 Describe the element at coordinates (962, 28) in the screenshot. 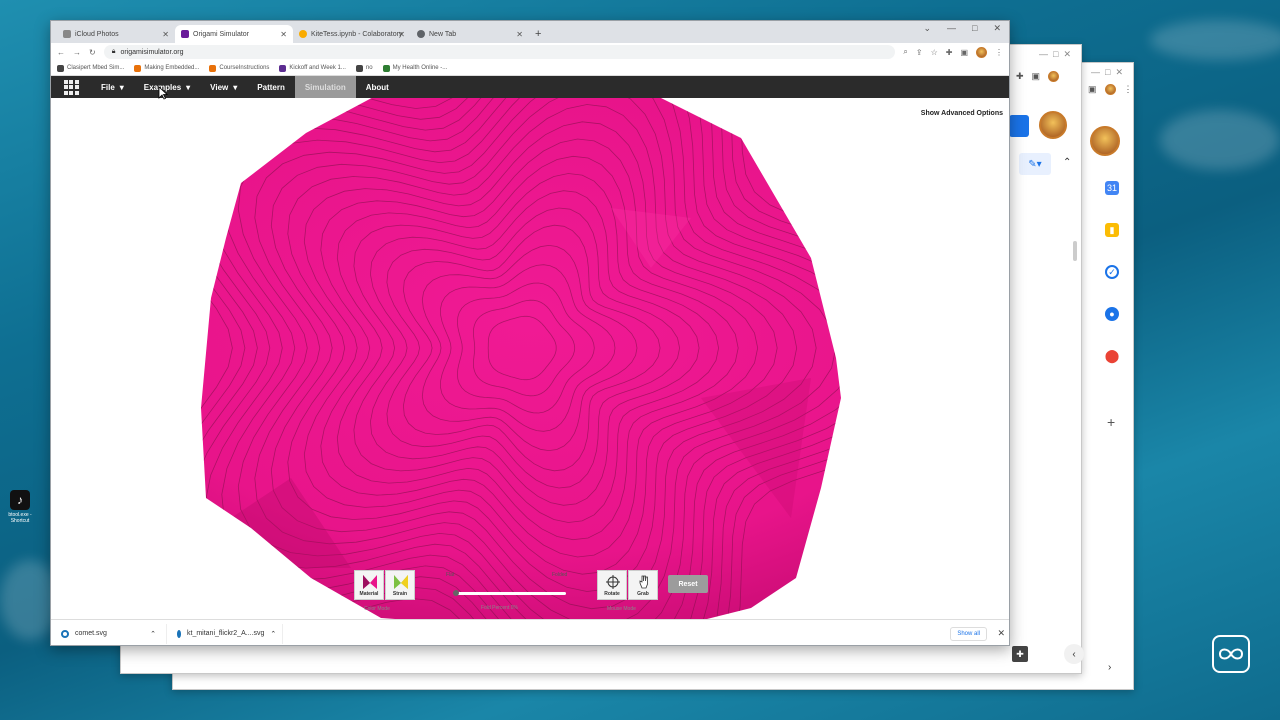

I see `window-controls: ⌄ — □ ✕` at that location.